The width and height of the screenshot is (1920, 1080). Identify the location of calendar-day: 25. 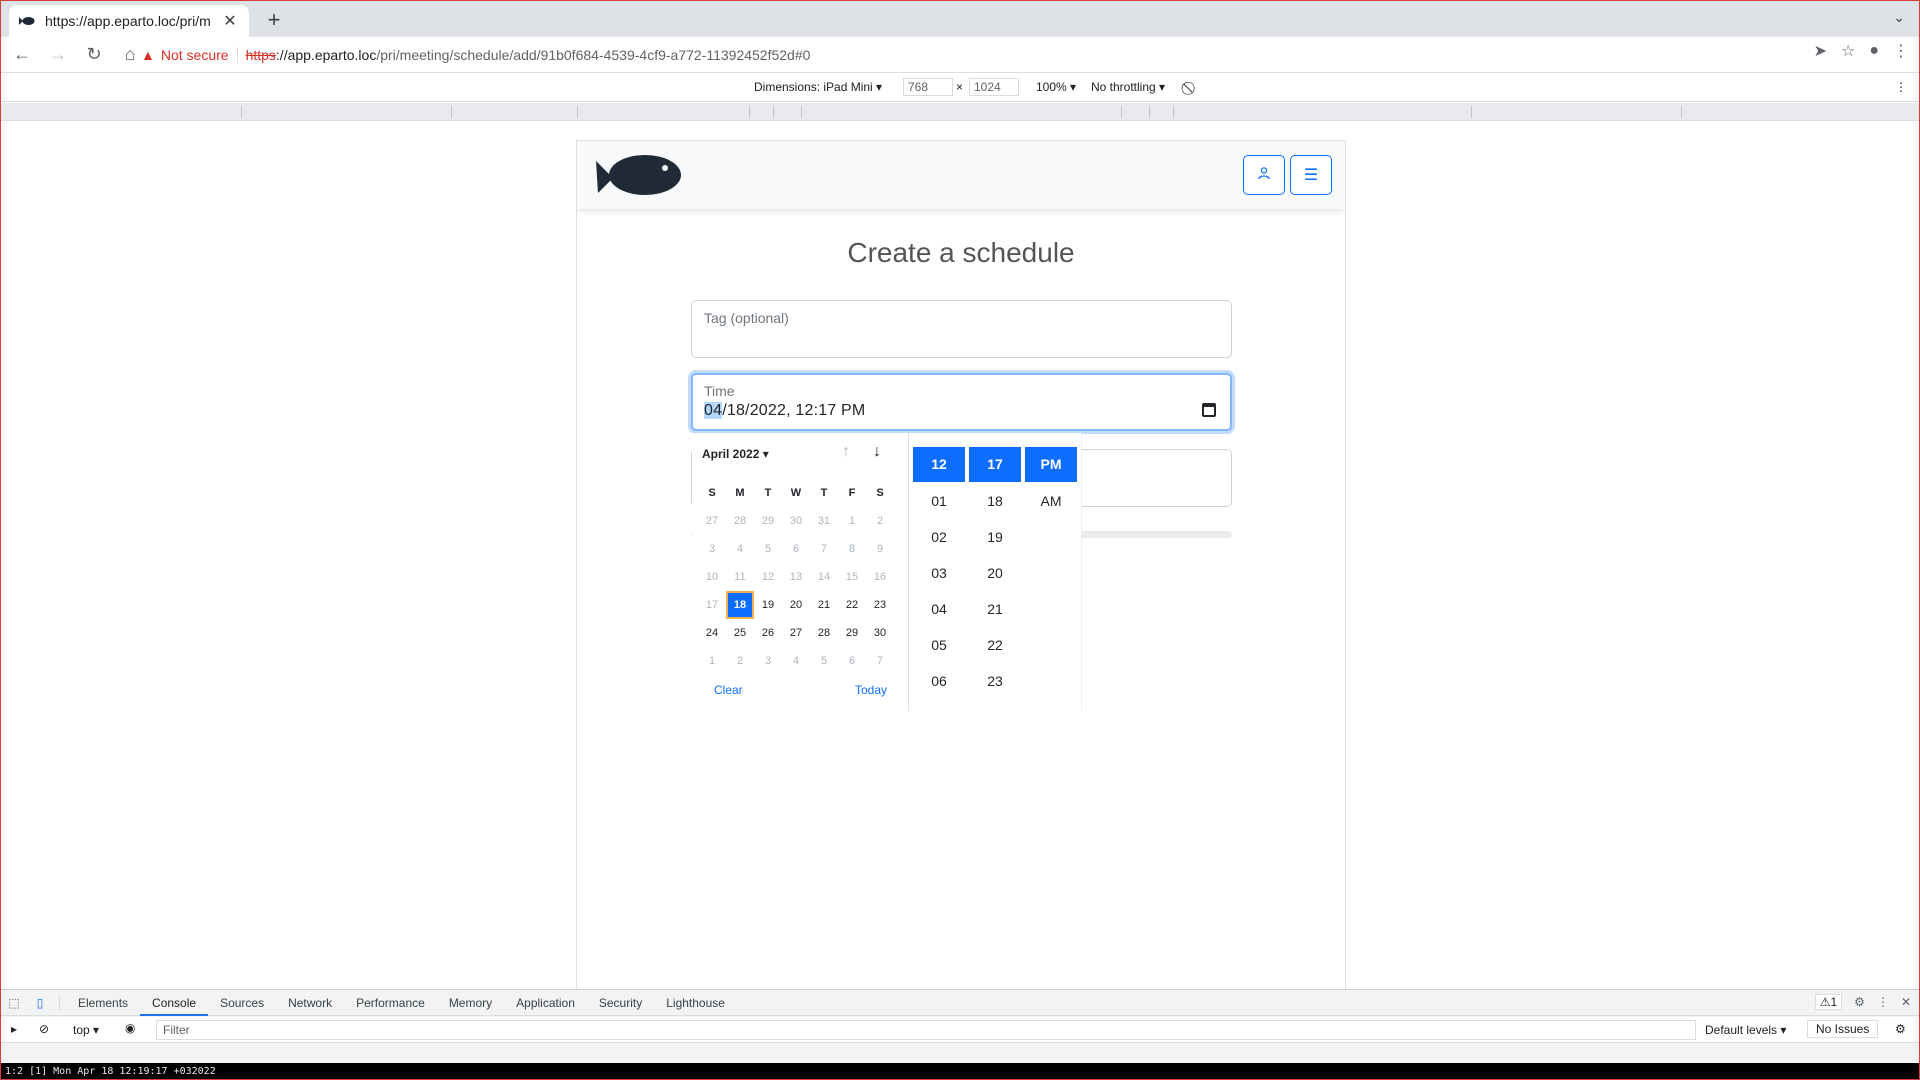
(740, 633).